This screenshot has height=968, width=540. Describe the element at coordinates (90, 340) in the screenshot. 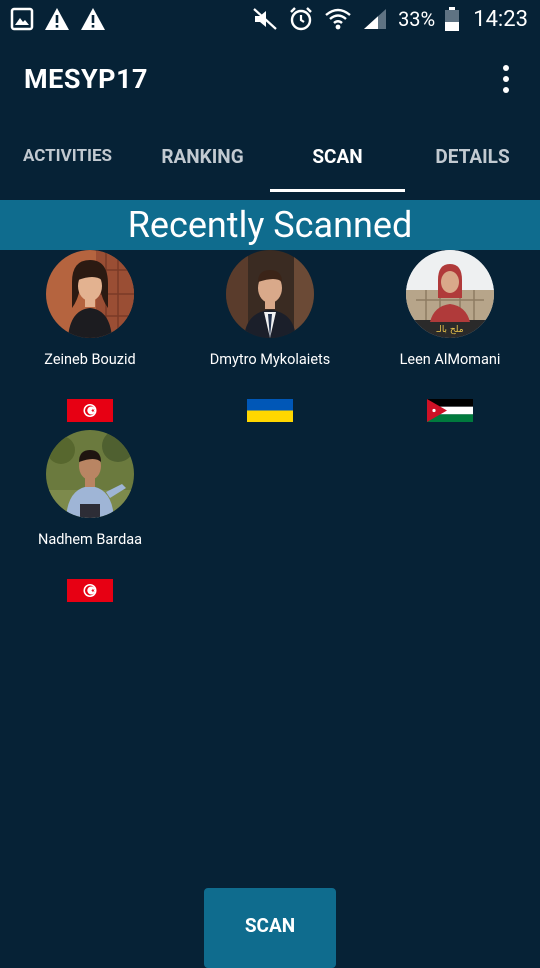

I see `person-card: Zeineb Bouzid` at that location.